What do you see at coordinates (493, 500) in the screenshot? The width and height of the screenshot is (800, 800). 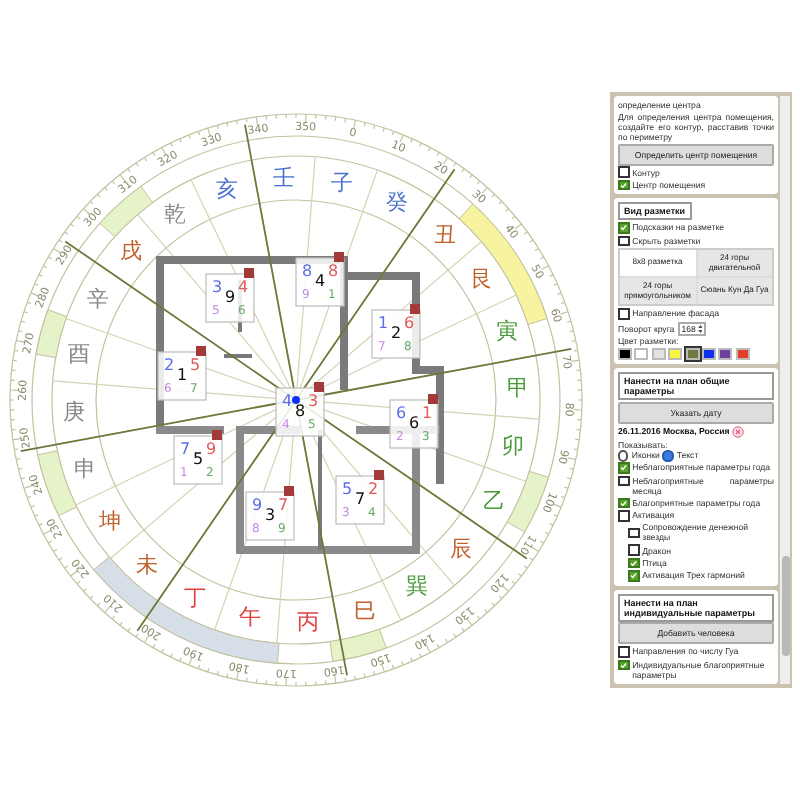 I see `mountain-label: 乙` at bounding box center [493, 500].